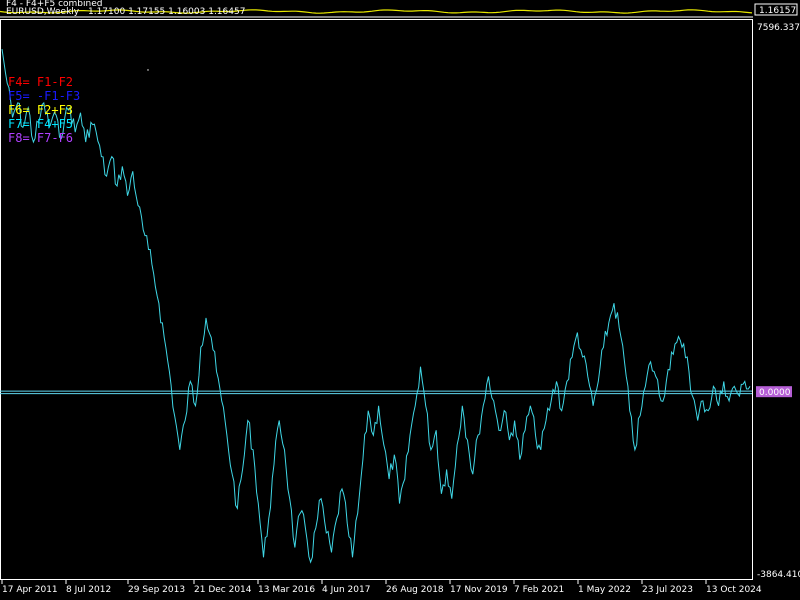  I want to click on symbol-label: EURUSD,Weekly, so click(43, 12).